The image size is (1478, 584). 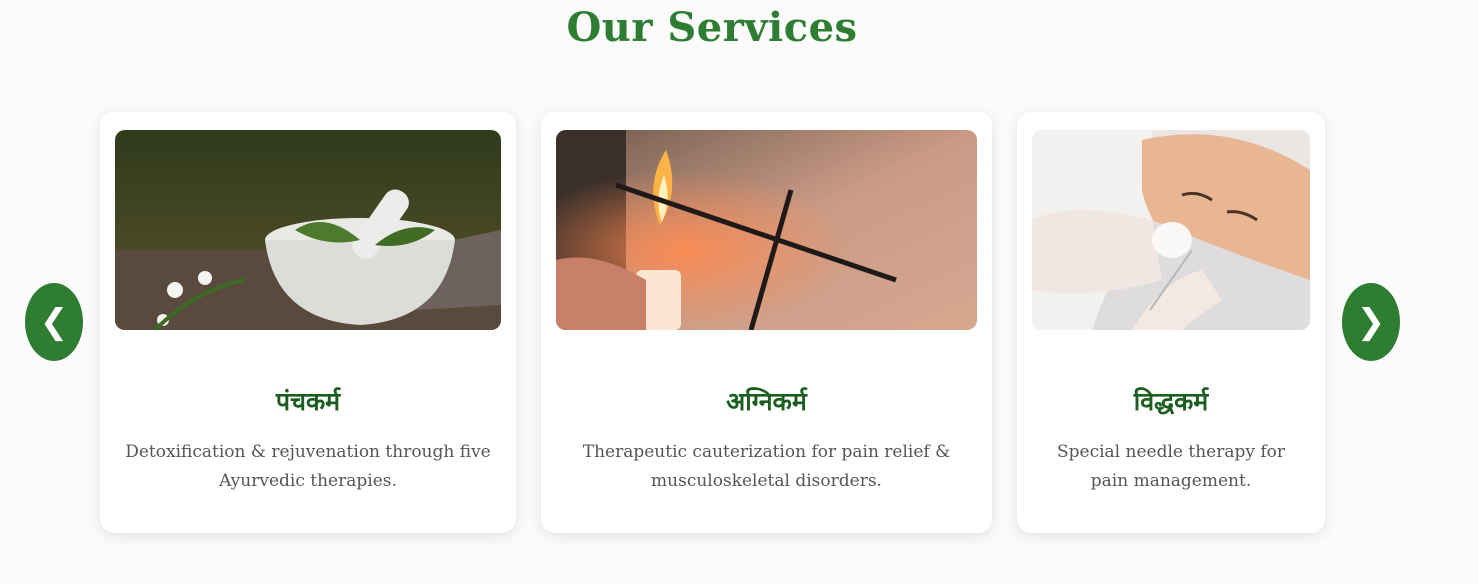 What do you see at coordinates (712, 27) in the screenshot?
I see `section-title: Our Services` at bounding box center [712, 27].